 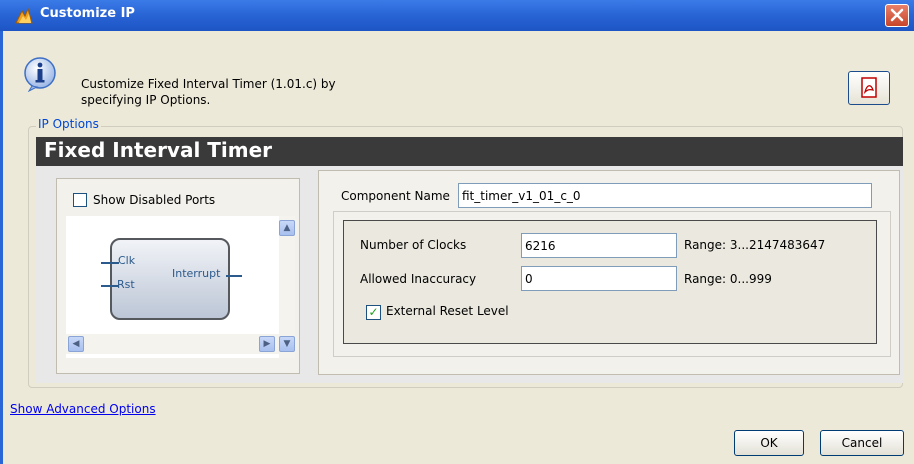 I want to click on scroll-down-button: ▼, so click(x=287, y=344).